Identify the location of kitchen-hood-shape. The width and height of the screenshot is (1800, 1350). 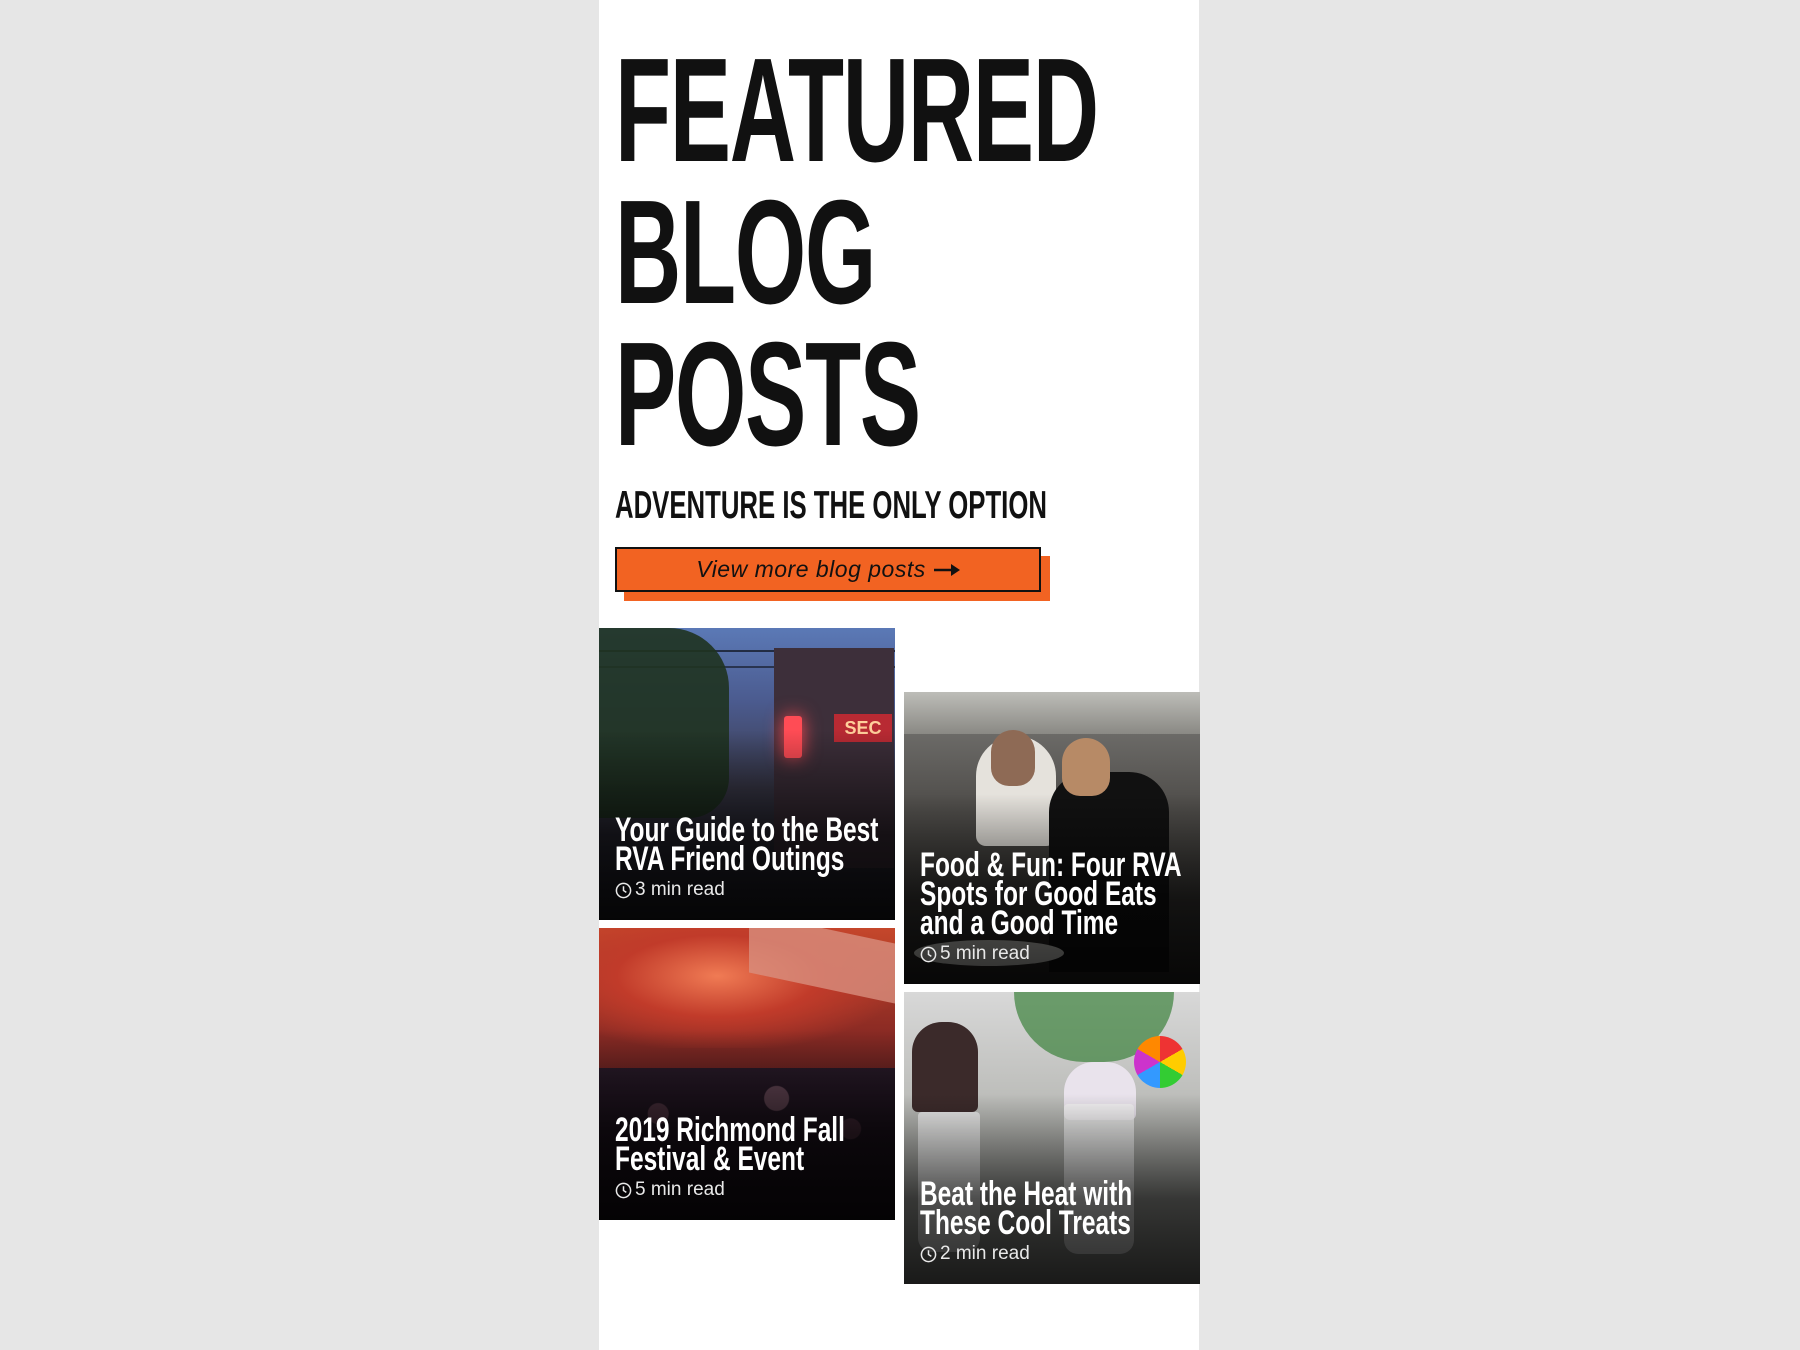
(1052, 713).